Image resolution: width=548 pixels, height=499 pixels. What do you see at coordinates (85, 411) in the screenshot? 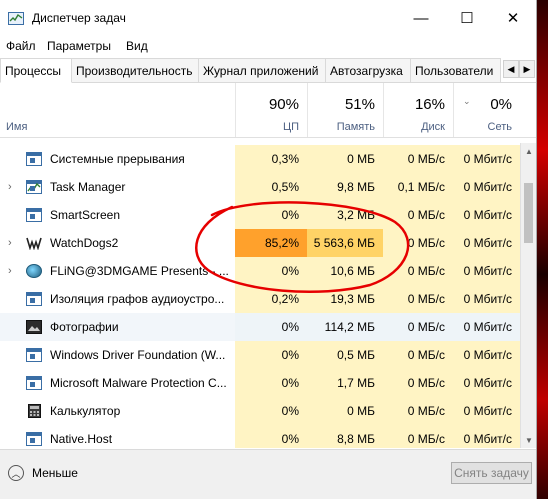
I see `process-name: Калькулятор` at bounding box center [85, 411].